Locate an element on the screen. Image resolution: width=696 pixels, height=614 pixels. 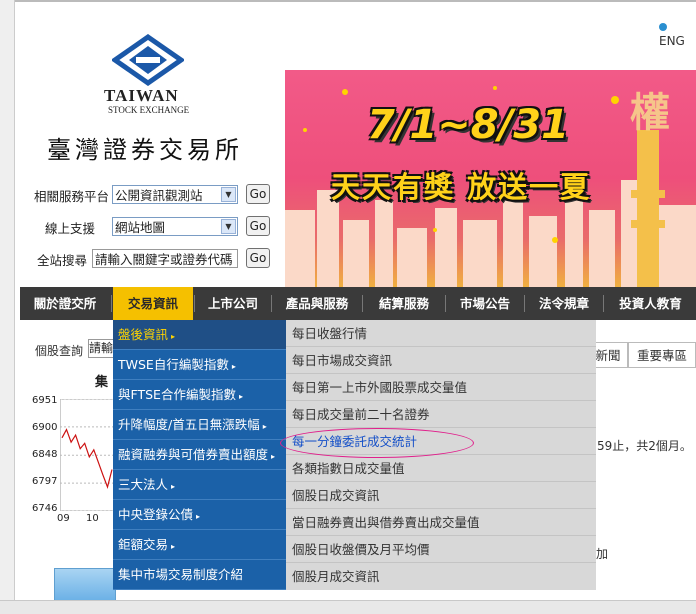
menu-item-margin-trading: 融資融券與可借券賣出額度 ▸ is located at coordinates (200, 455).